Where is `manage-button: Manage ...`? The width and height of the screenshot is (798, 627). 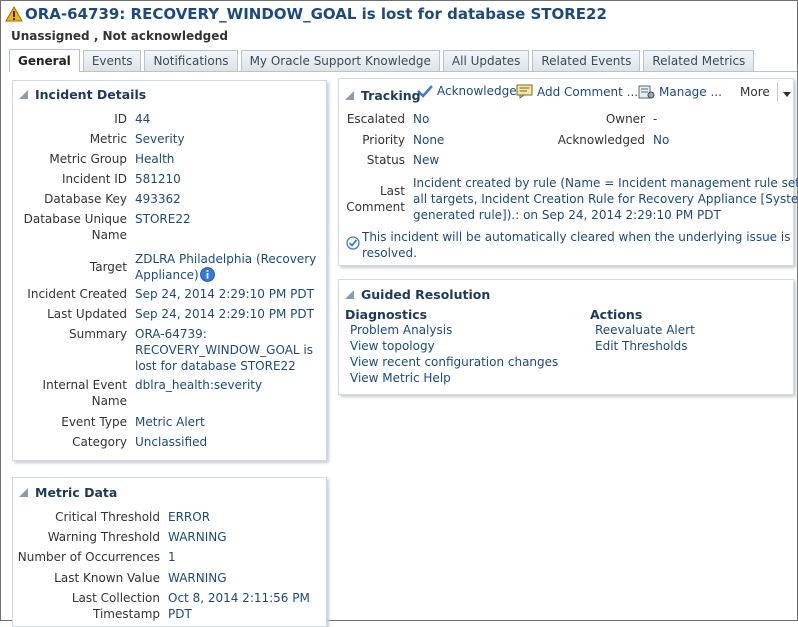
manage-button: Manage ... is located at coordinates (680, 92).